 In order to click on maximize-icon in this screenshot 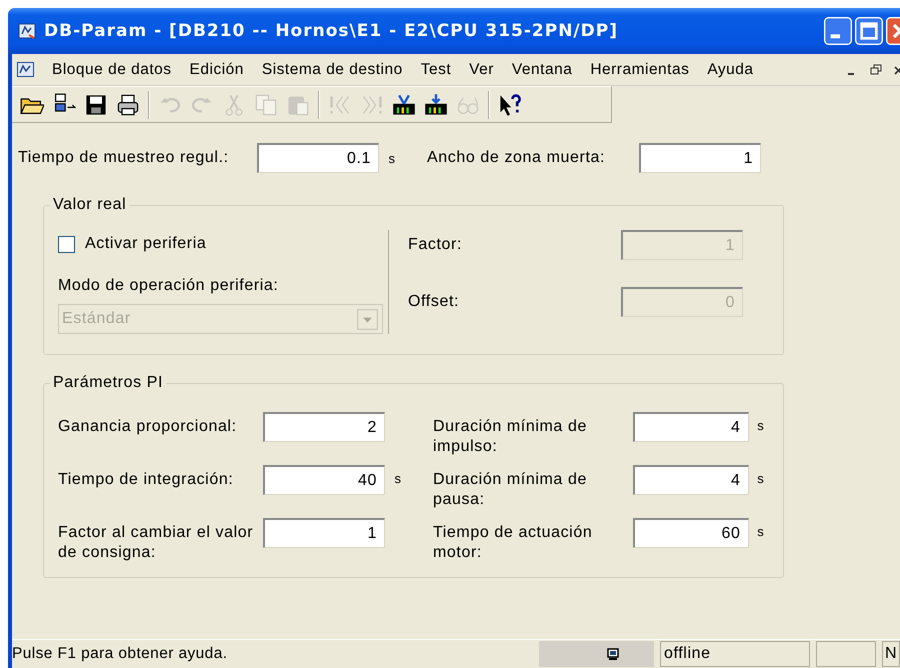, I will do `click(869, 31)`.